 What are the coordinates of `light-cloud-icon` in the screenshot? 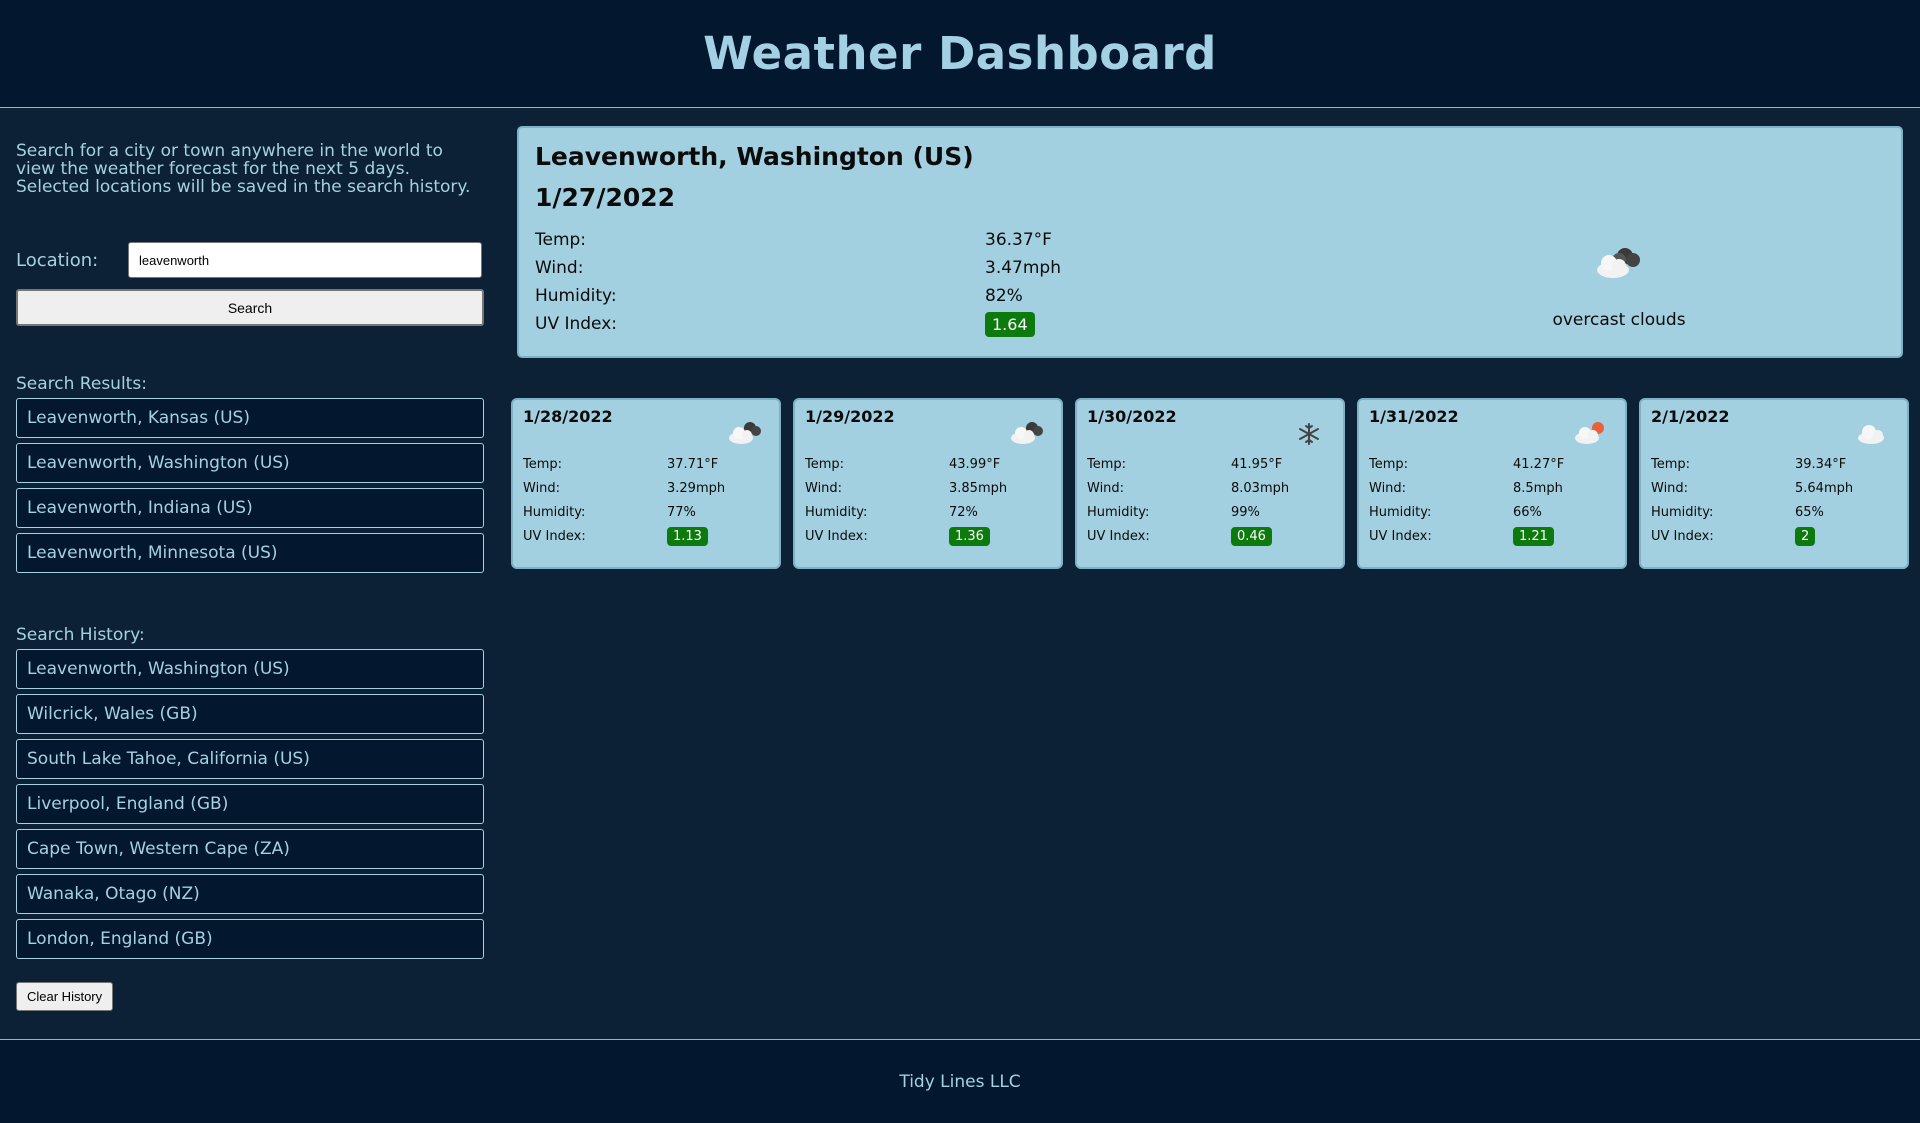 It's located at (1873, 434).